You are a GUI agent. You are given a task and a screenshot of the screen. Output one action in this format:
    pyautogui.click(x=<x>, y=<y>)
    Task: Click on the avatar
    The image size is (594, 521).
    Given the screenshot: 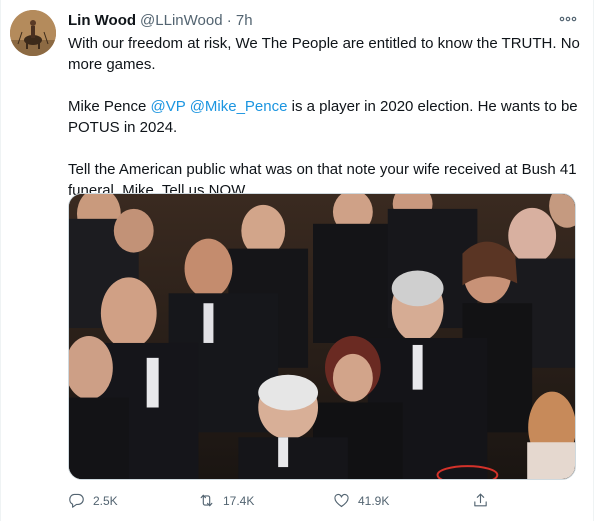 What is the action you would take?
    pyautogui.click(x=33, y=33)
    